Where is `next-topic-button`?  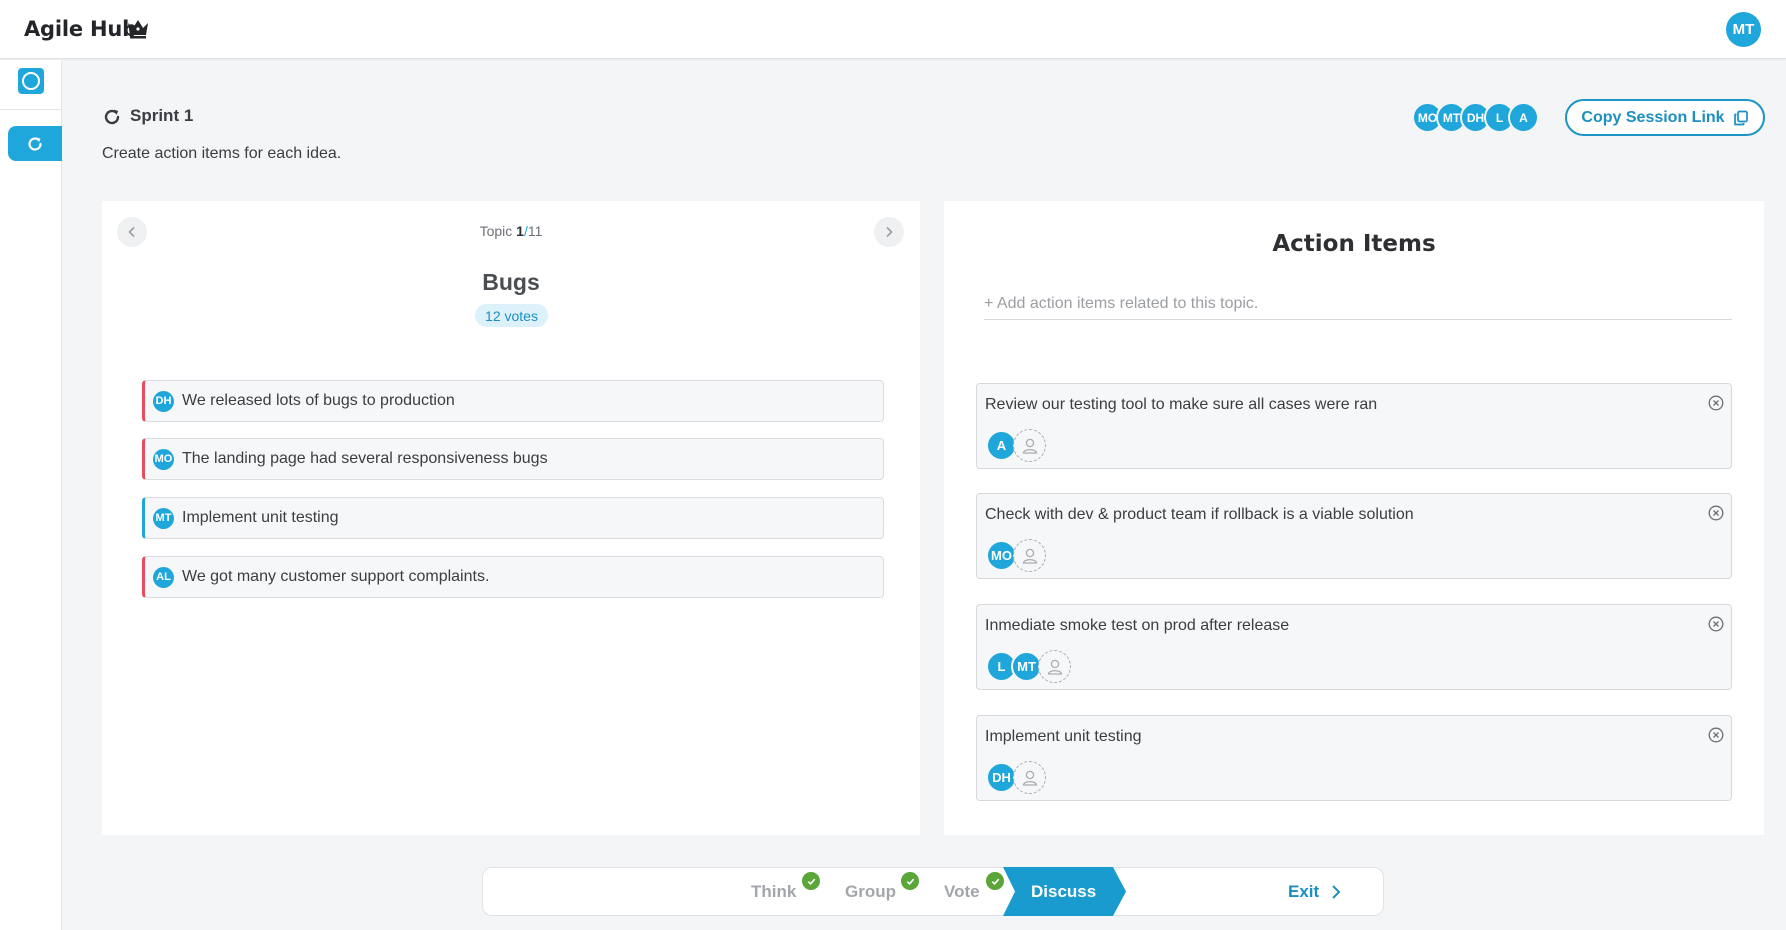
next-topic-button is located at coordinates (889, 232).